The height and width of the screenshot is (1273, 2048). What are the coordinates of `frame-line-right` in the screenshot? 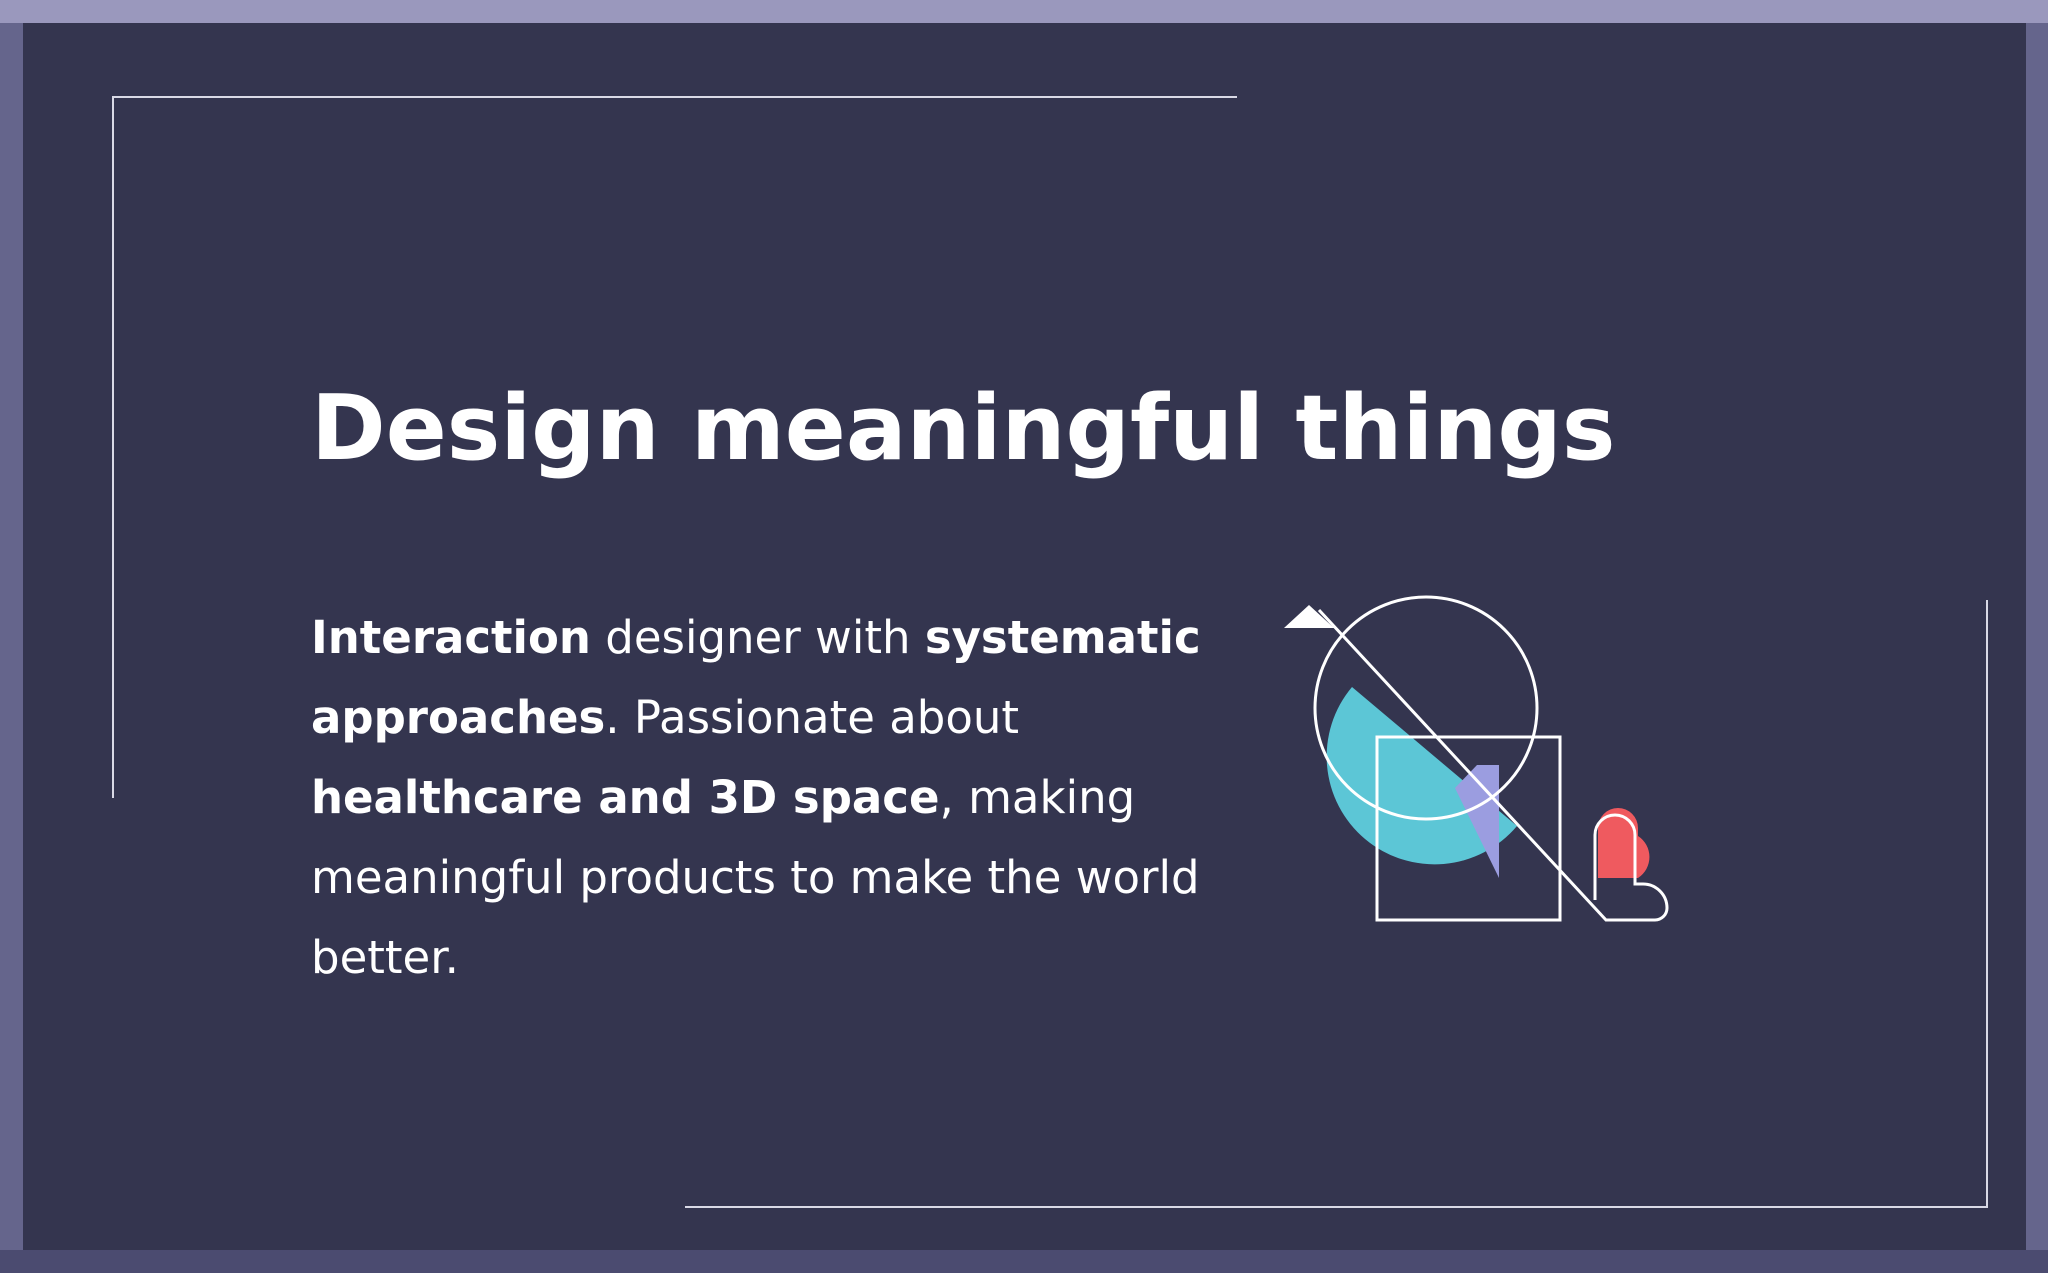 It's located at (1987, 904).